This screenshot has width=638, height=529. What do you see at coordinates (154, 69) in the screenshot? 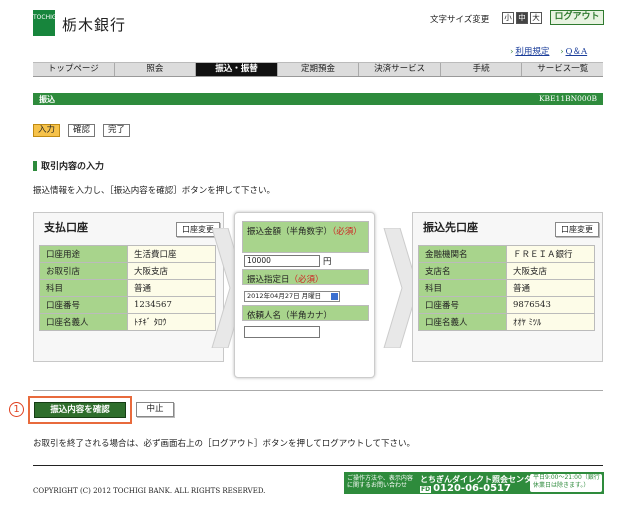
I see `nav-inquiry: 照会` at bounding box center [154, 69].